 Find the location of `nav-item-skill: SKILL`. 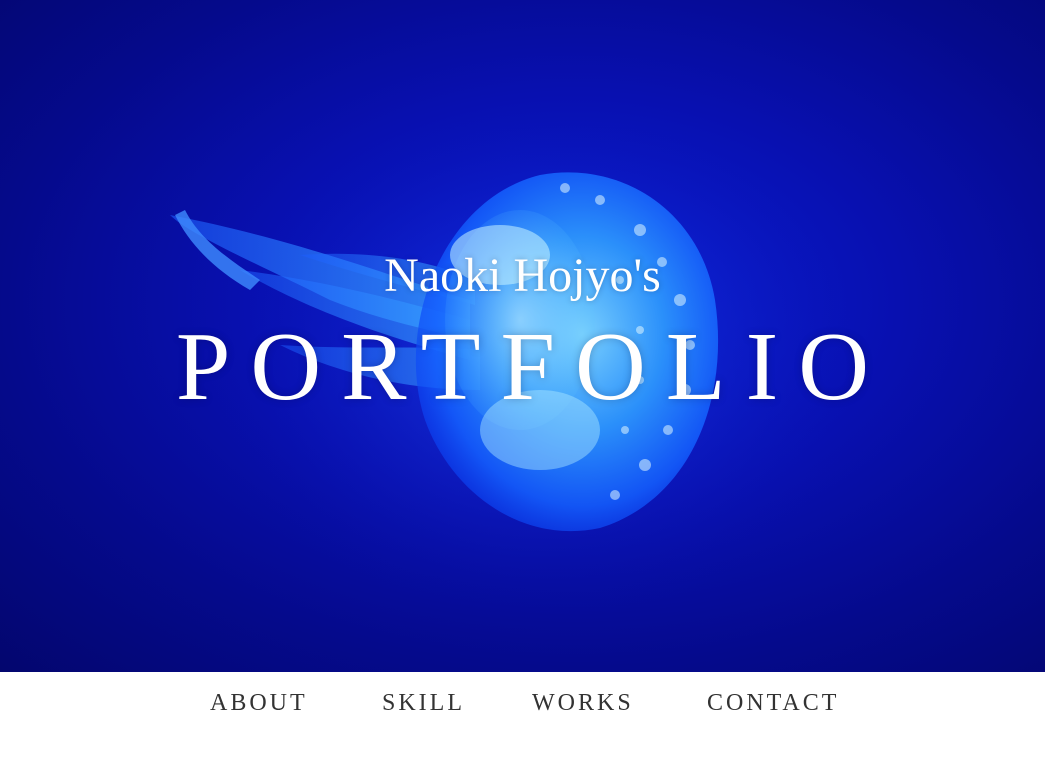

nav-item-skill: SKILL is located at coordinates (423, 703).